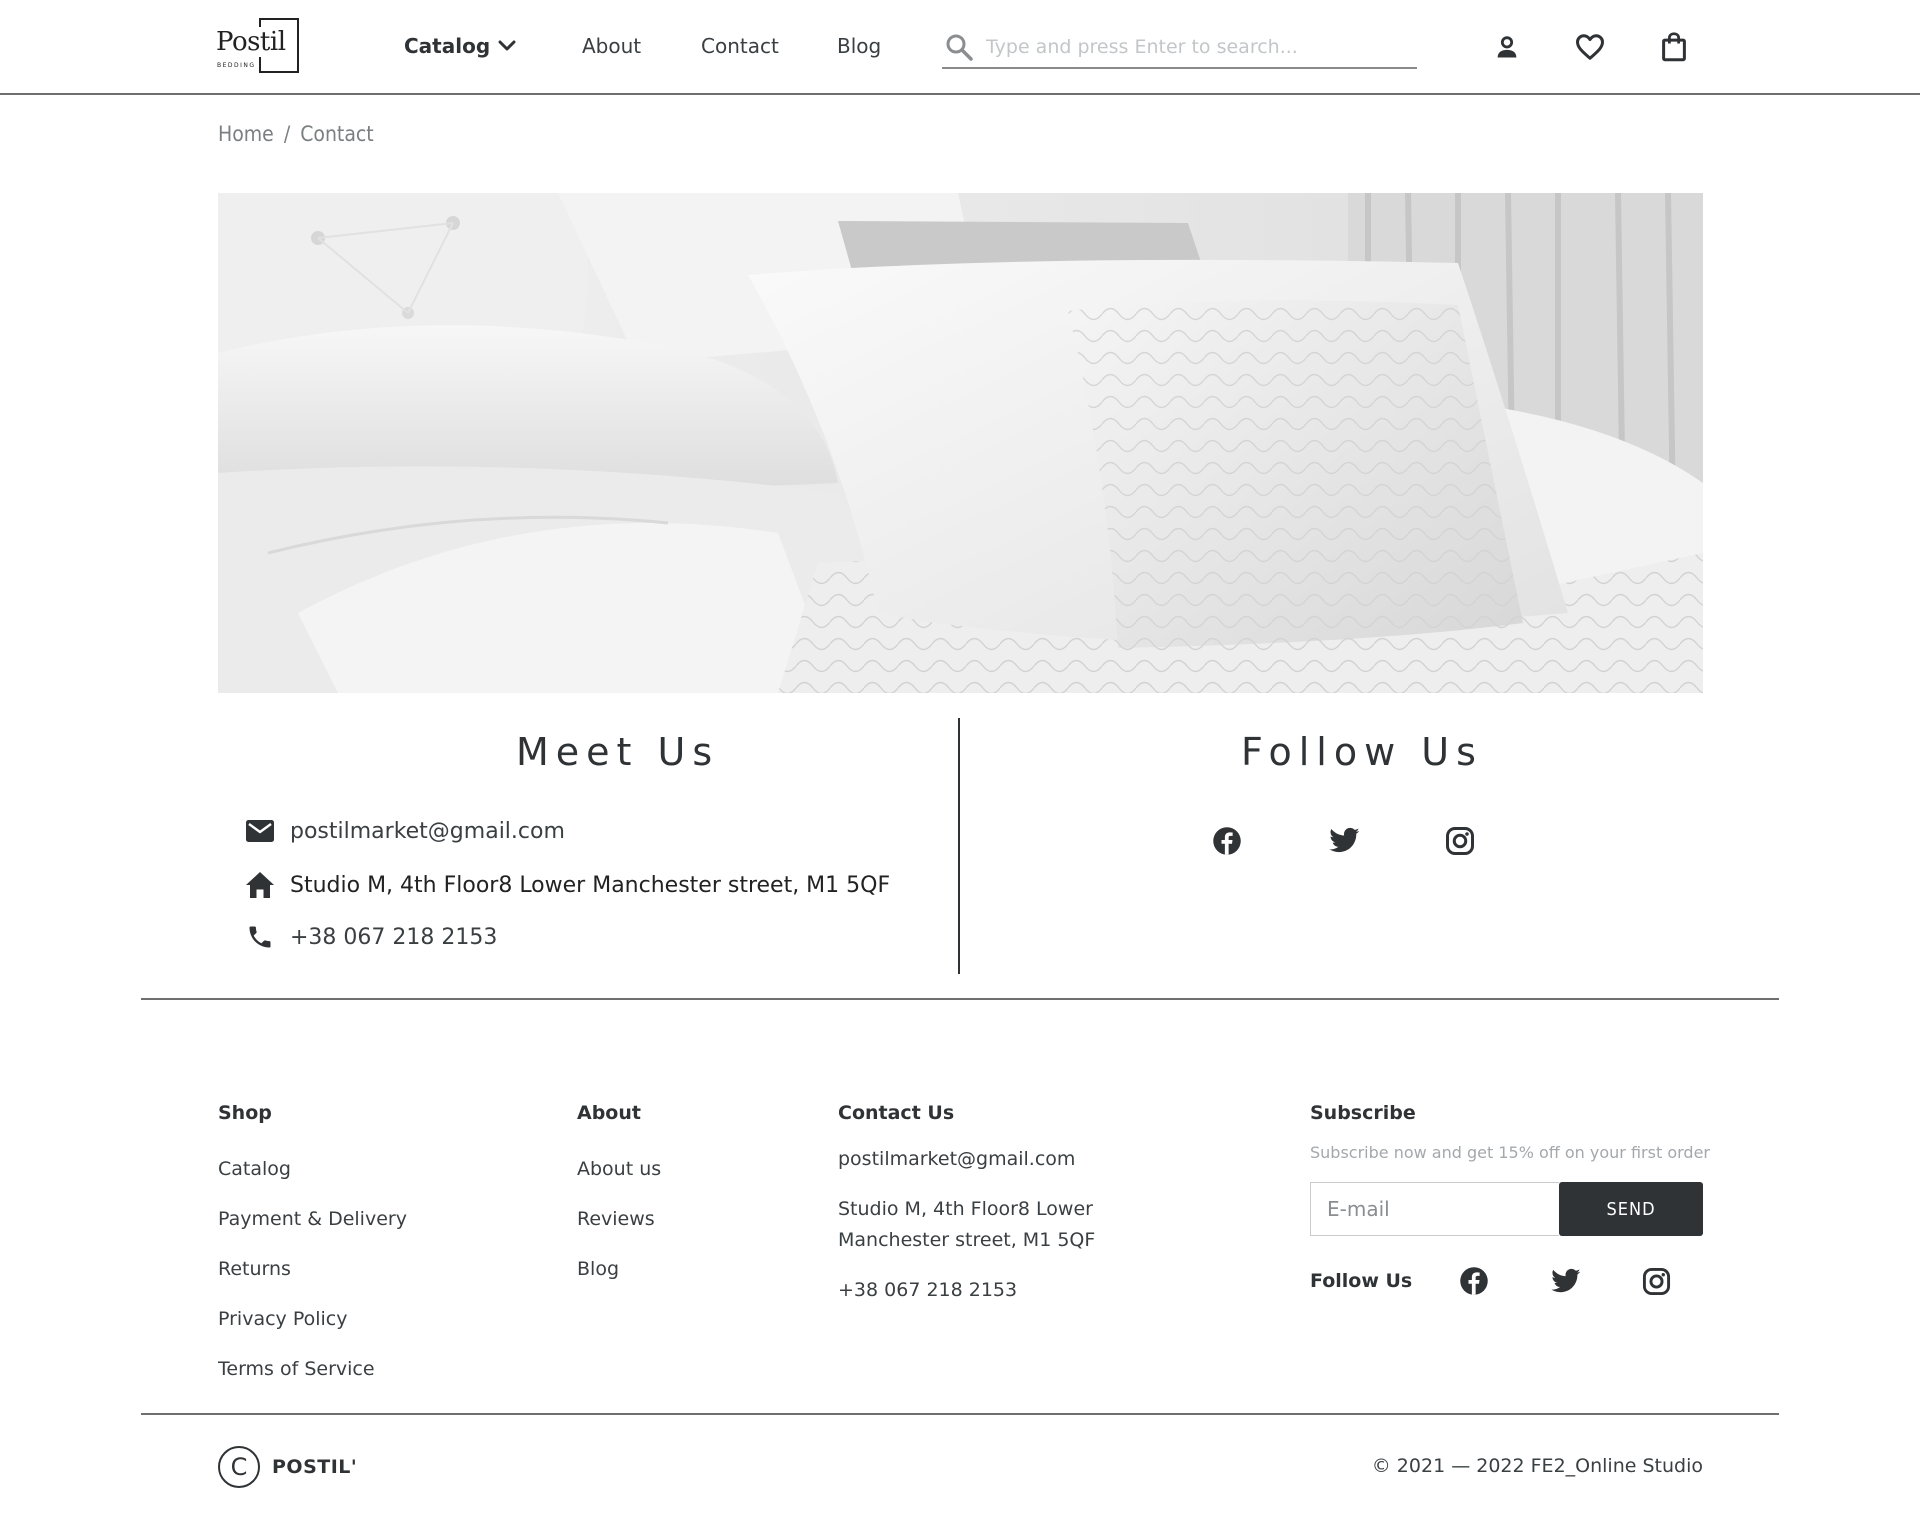 This screenshot has height=1515, width=1920. I want to click on footer-link-returns: Returns, so click(254, 1269).